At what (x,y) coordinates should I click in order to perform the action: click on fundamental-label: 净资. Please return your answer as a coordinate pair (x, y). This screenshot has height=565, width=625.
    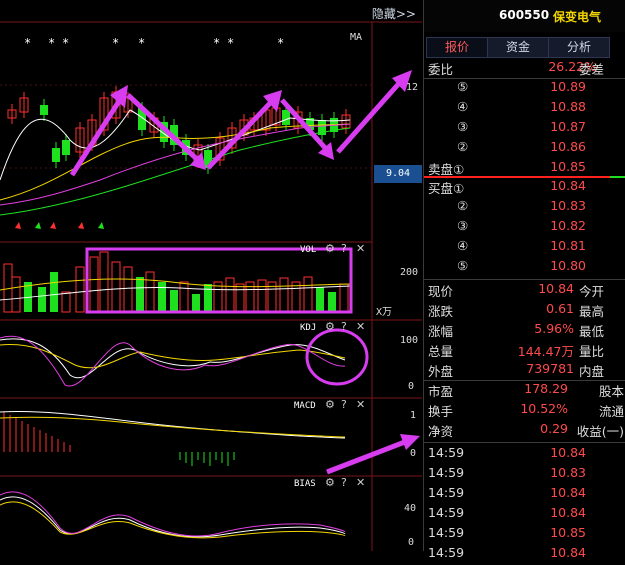
    Looking at the image, I should click on (441, 431).